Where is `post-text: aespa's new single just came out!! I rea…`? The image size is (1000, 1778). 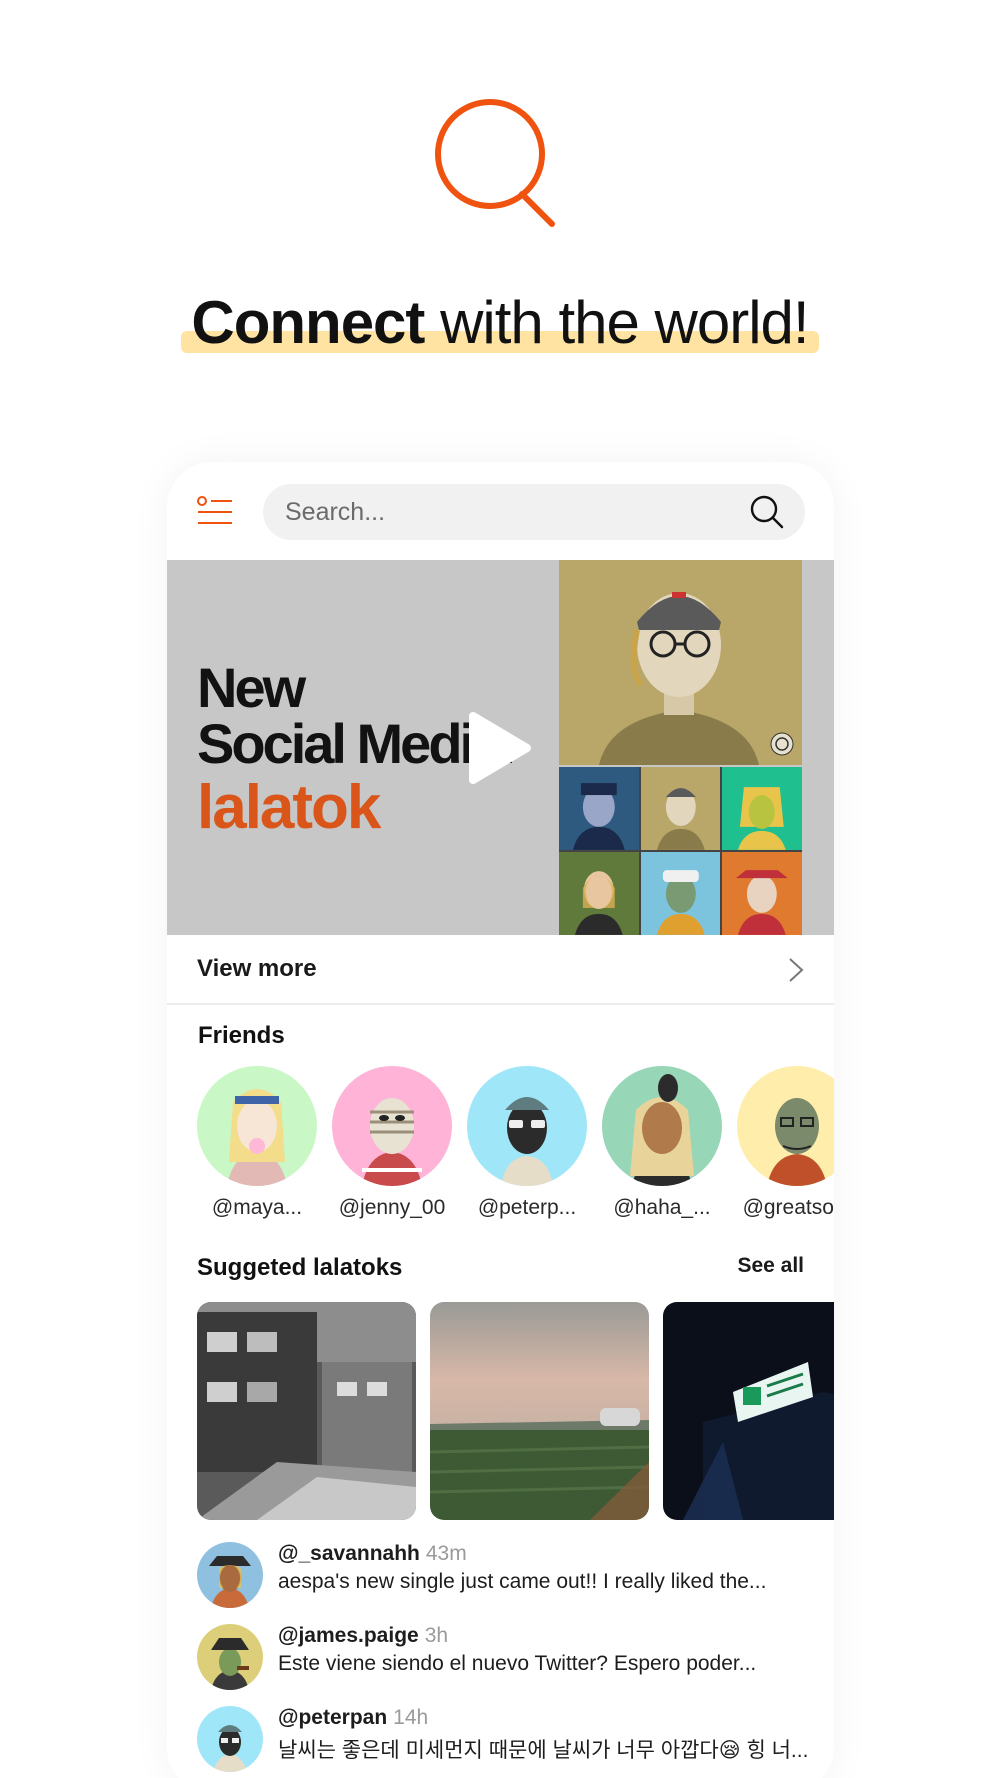
post-text: aespa's new single just came out!! I rea… is located at coordinates (522, 1581).